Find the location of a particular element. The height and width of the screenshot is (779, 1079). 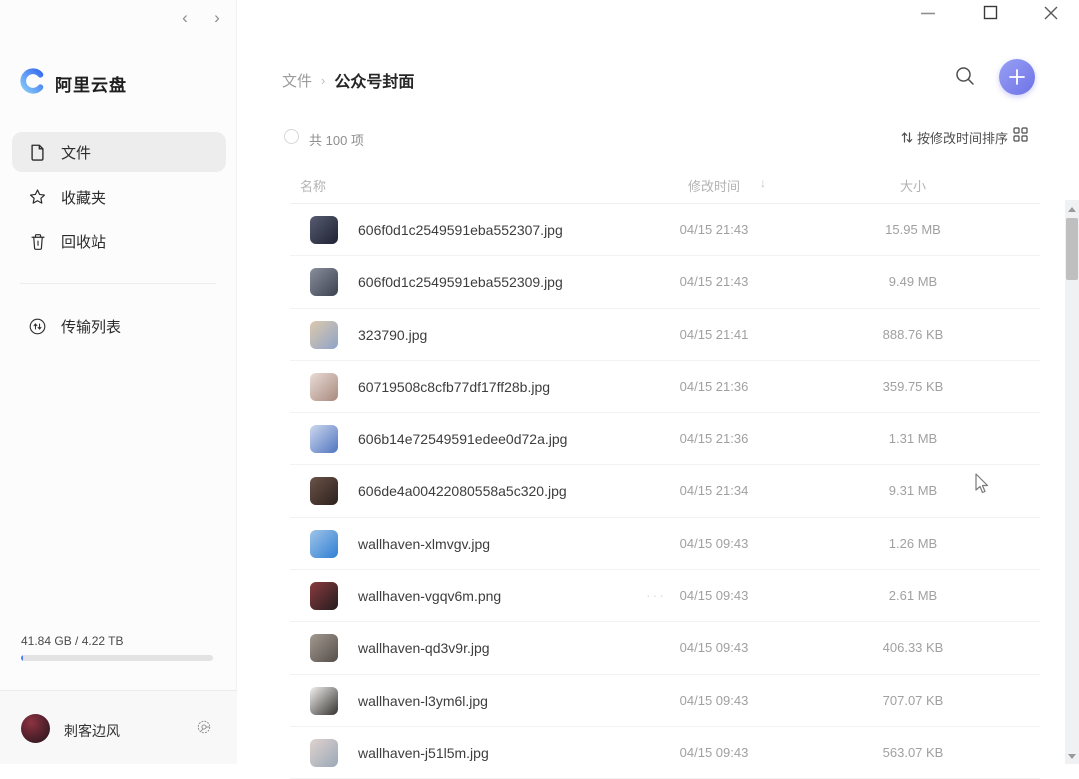

app-title: 阿里云盘 is located at coordinates (91, 85).